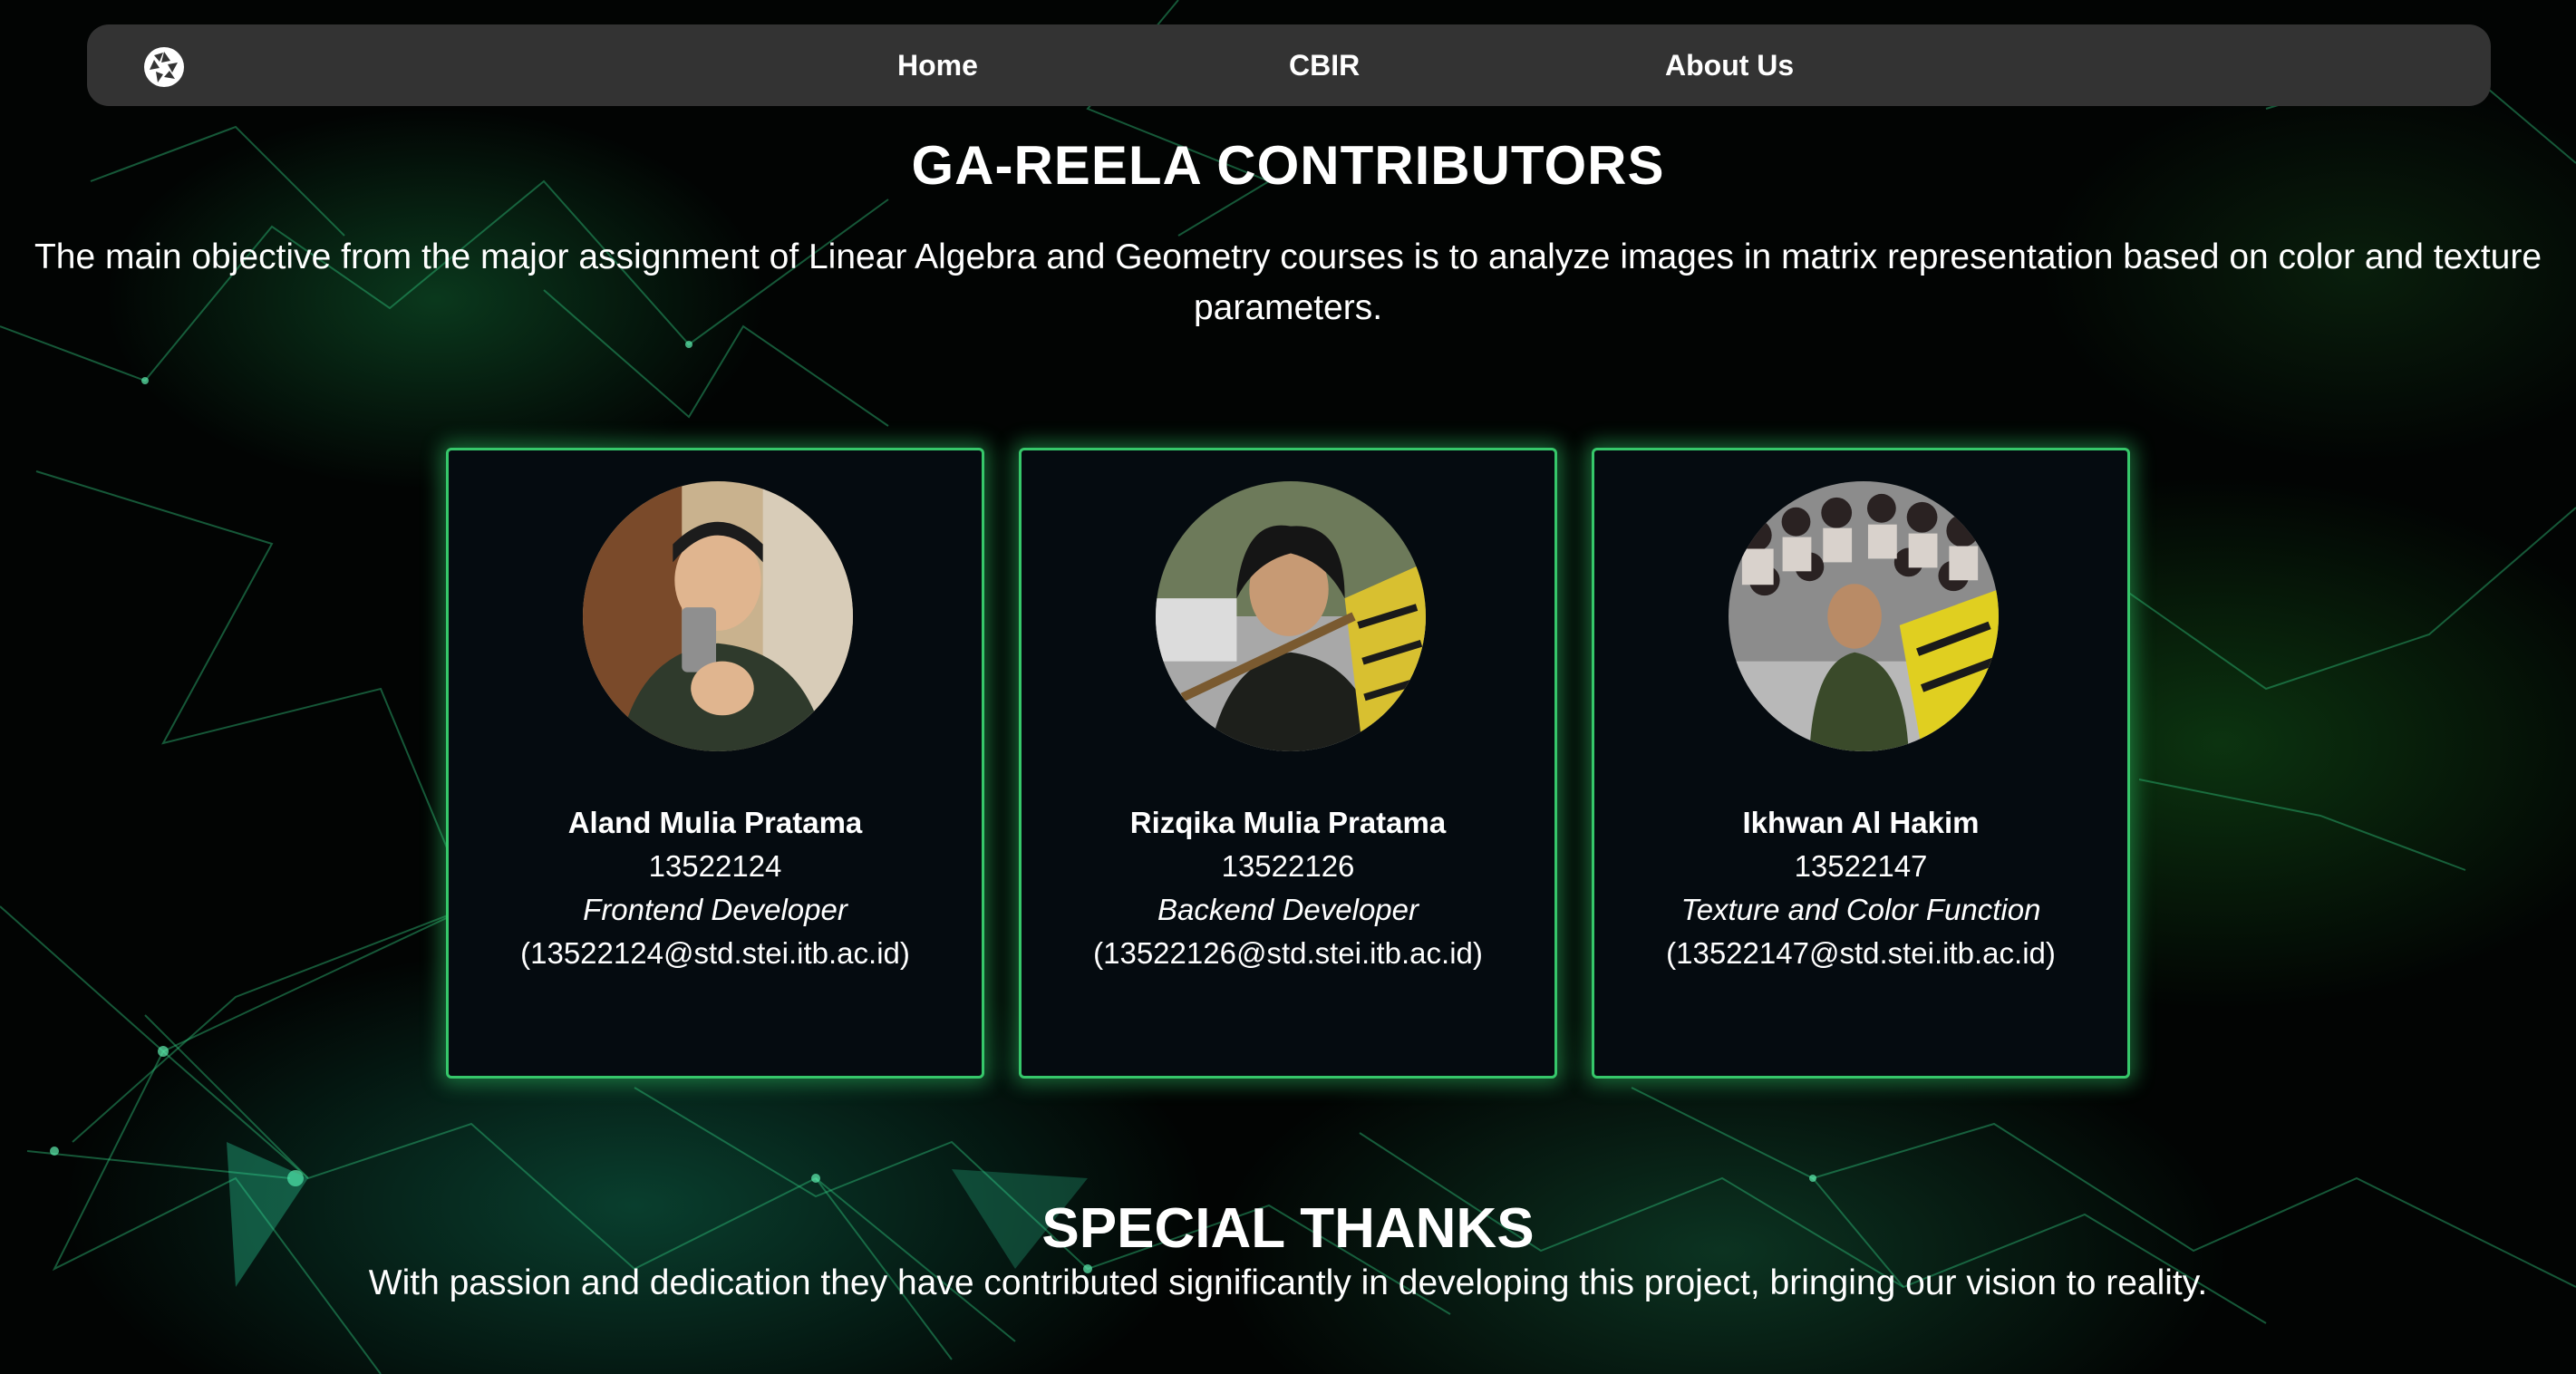 The height and width of the screenshot is (1374, 2576). Describe the element at coordinates (715, 909) in the screenshot. I see `contributor-role: Frontend Developer` at that location.